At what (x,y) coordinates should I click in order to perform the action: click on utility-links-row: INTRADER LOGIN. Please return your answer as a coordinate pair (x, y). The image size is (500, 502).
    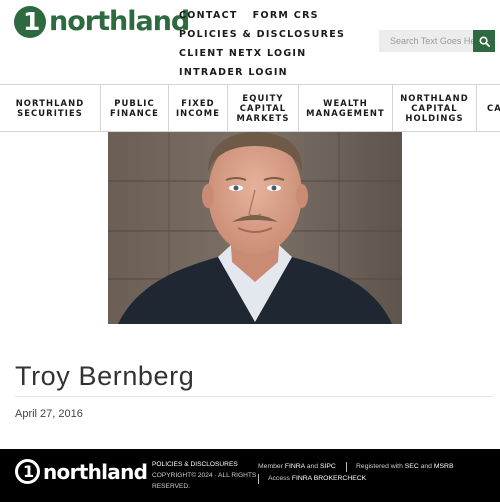
    Looking at the image, I should click on (262, 72).